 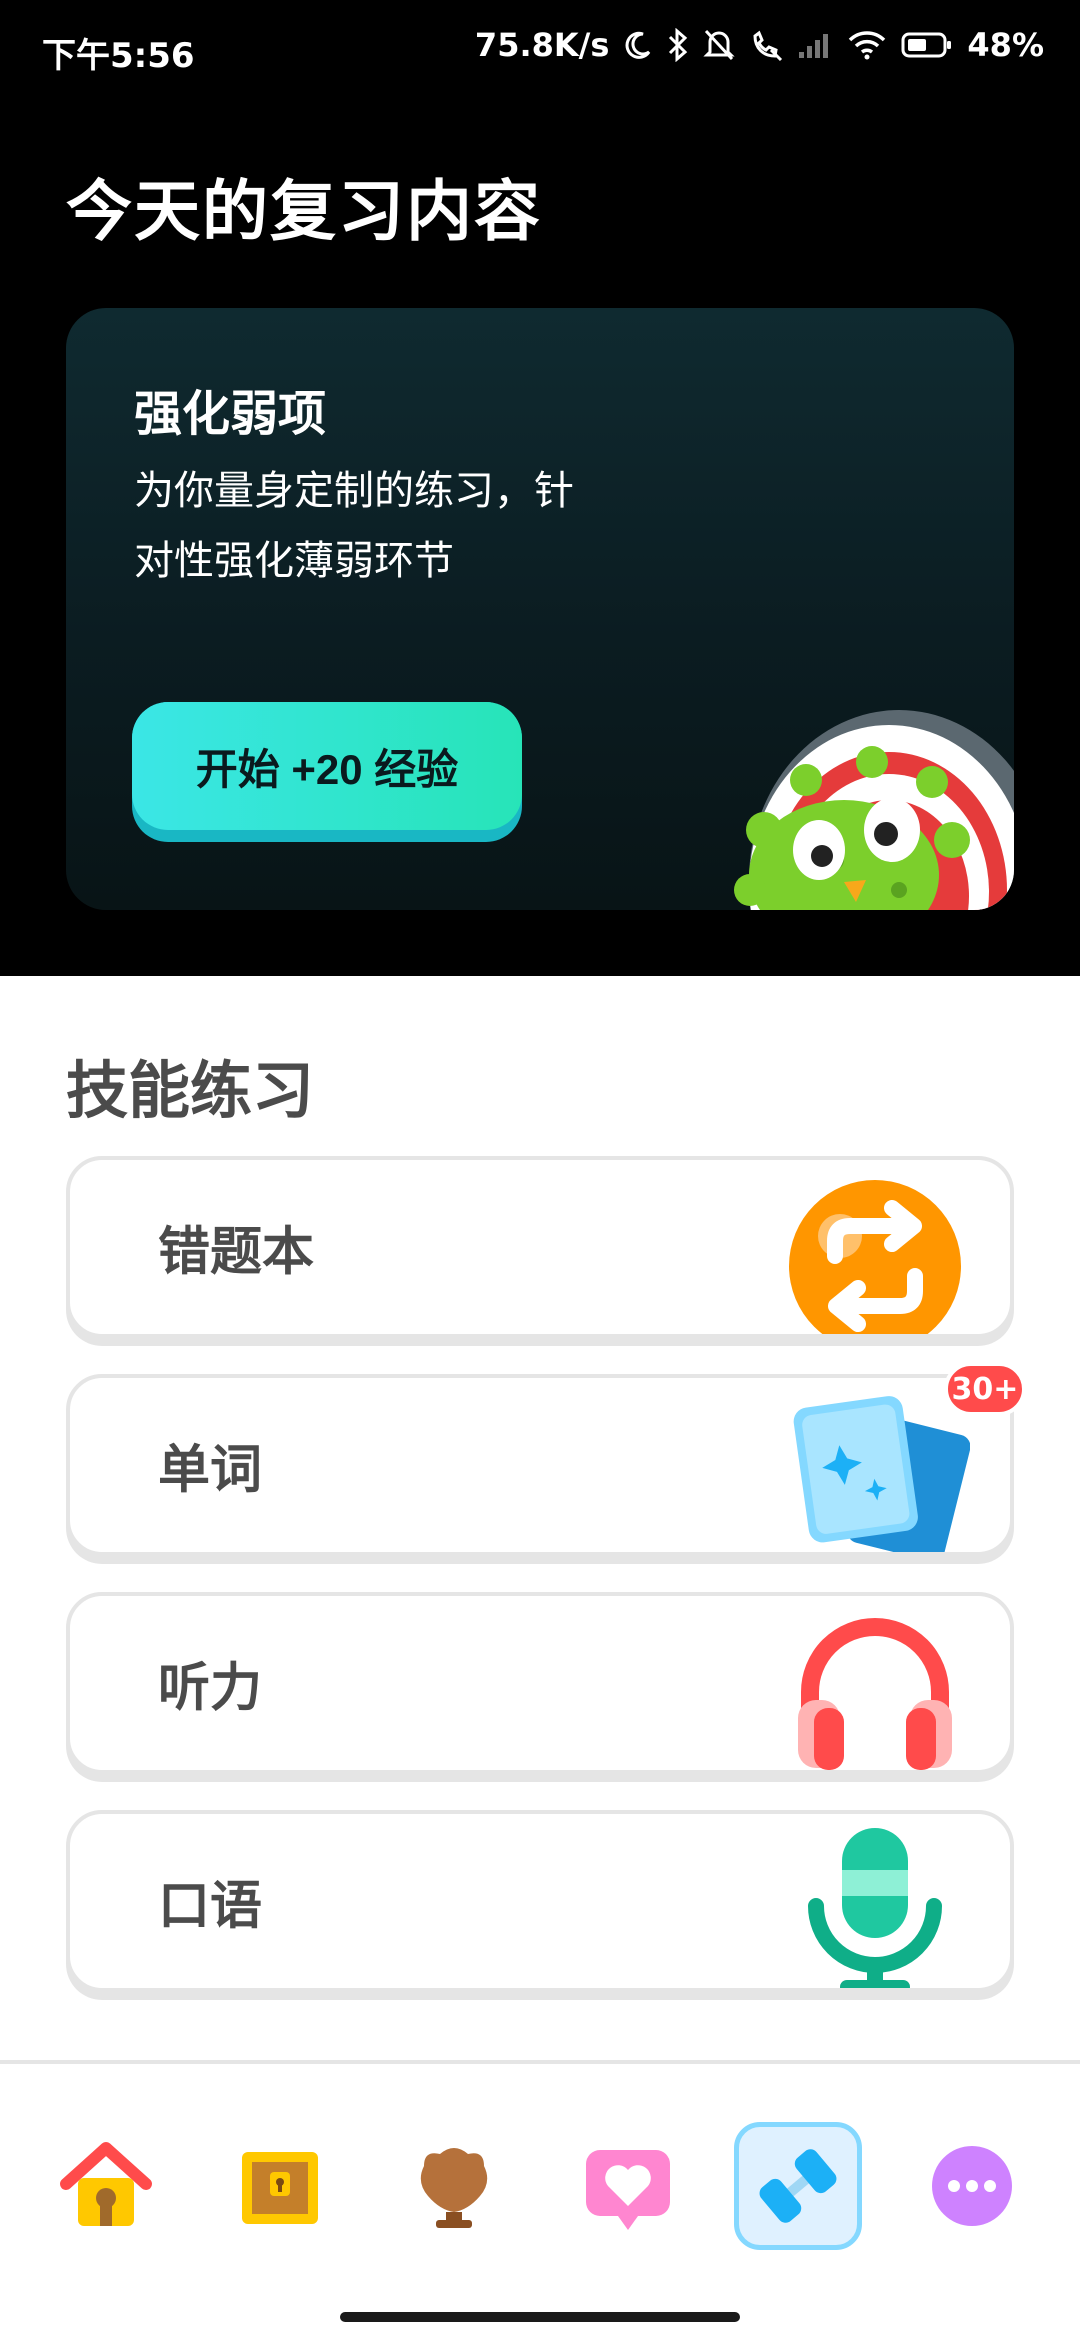 What do you see at coordinates (354, 491) in the screenshot?
I see `card-desc-line-1: 为你量身定制的练习，针` at bounding box center [354, 491].